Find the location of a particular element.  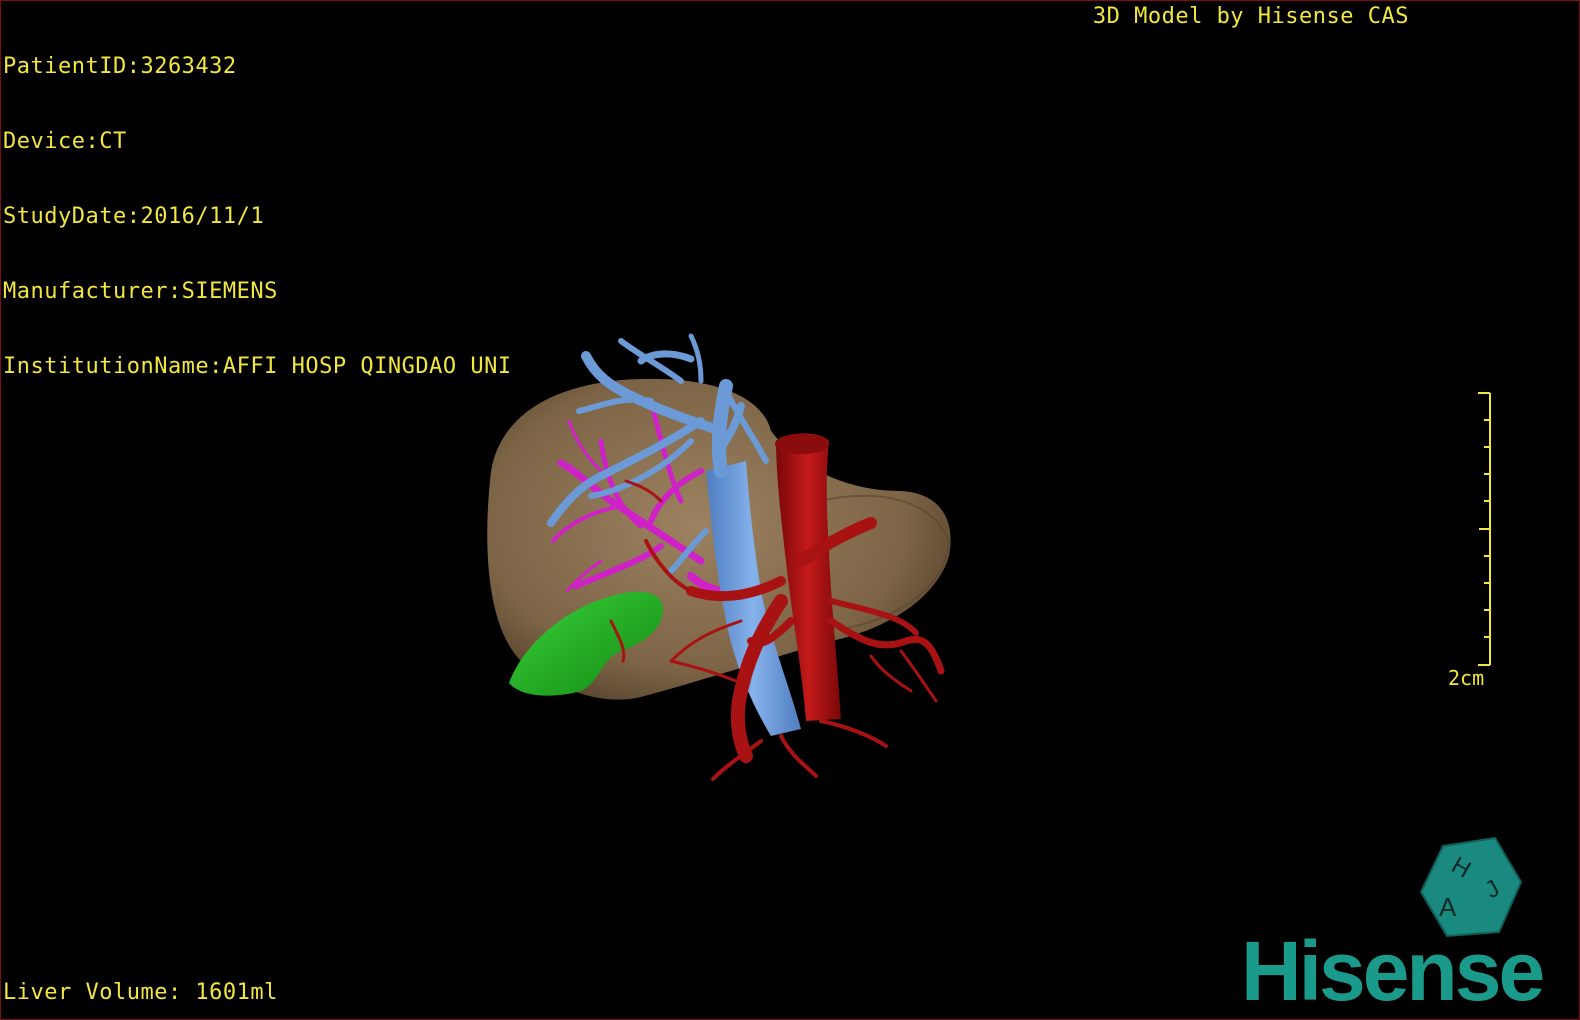

scale-bar-label: 2cm is located at coordinates (1466, 678).